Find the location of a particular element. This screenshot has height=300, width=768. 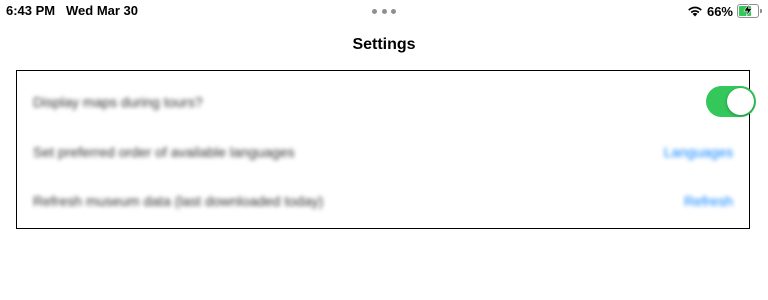

languages-link: Languages is located at coordinates (698, 152).